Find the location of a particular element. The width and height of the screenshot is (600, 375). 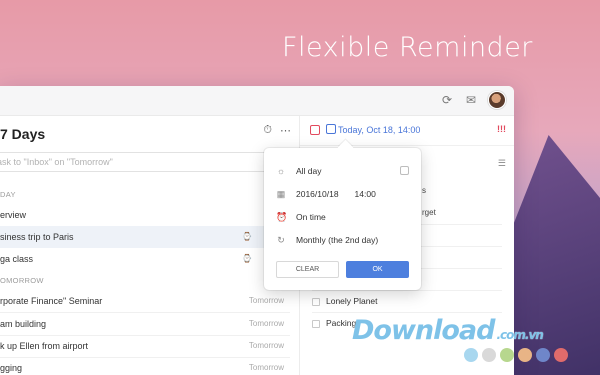

add-task-input: ask to "Inbox" on "Tomorrow" is located at coordinates (145, 162).